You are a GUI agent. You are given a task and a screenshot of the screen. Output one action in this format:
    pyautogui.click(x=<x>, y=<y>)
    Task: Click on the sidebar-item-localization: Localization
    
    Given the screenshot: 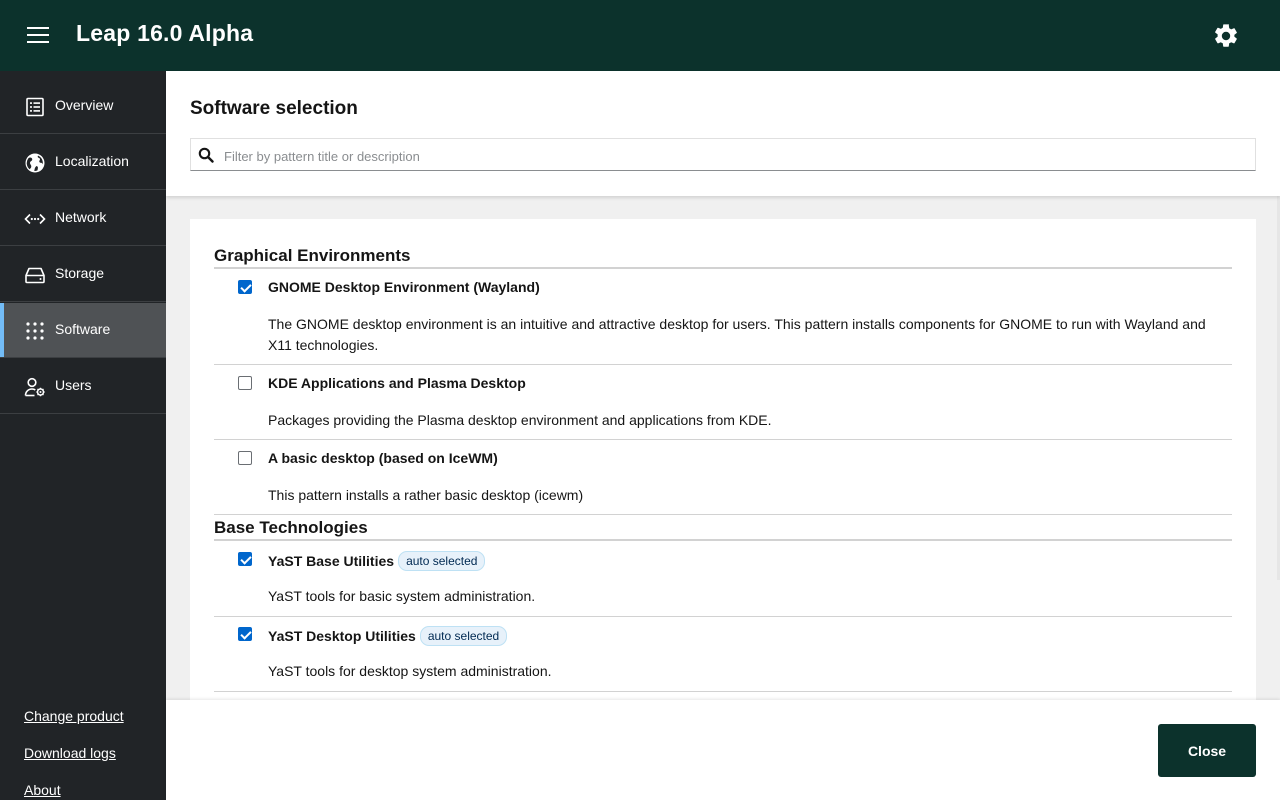 What is the action you would take?
    pyautogui.click(x=83, y=162)
    